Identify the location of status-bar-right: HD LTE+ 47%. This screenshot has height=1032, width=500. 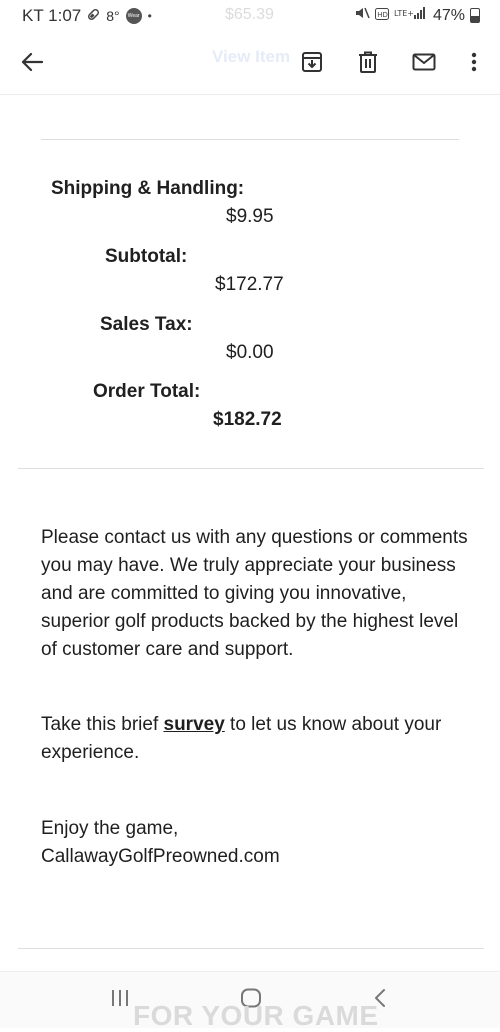
(417, 15).